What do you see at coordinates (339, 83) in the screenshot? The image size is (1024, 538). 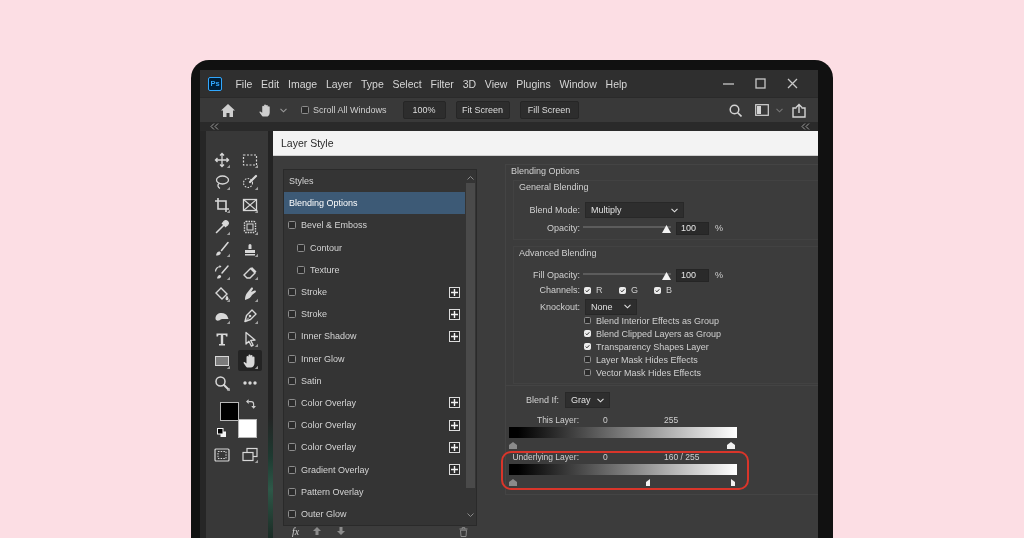 I see `menu-item: Layer` at bounding box center [339, 83].